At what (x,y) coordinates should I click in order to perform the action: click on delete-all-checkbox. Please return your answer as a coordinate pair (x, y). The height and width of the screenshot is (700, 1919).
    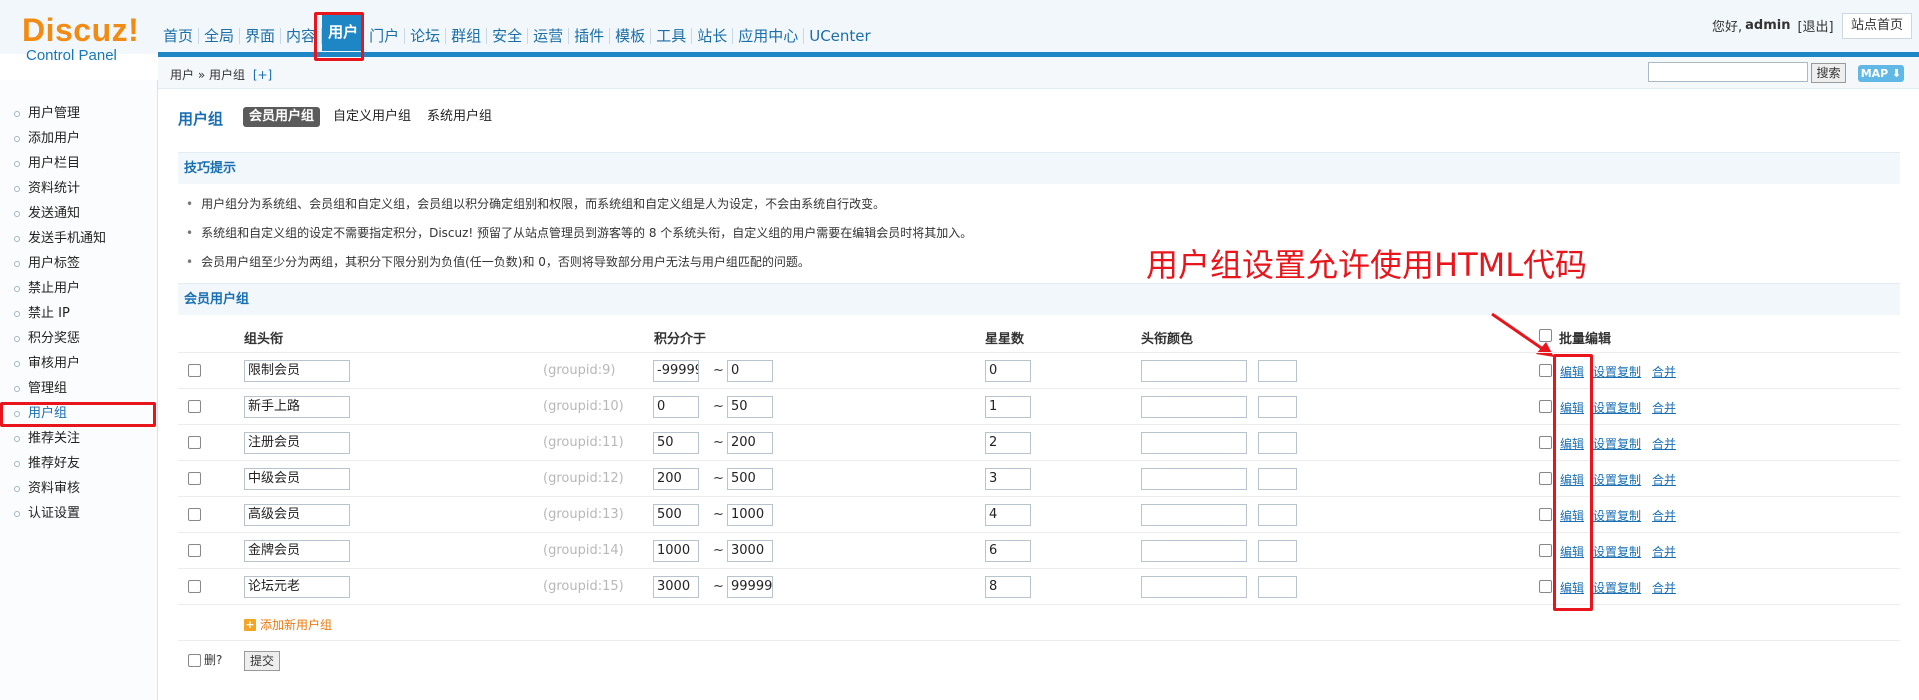
    Looking at the image, I should click on (194, 660).